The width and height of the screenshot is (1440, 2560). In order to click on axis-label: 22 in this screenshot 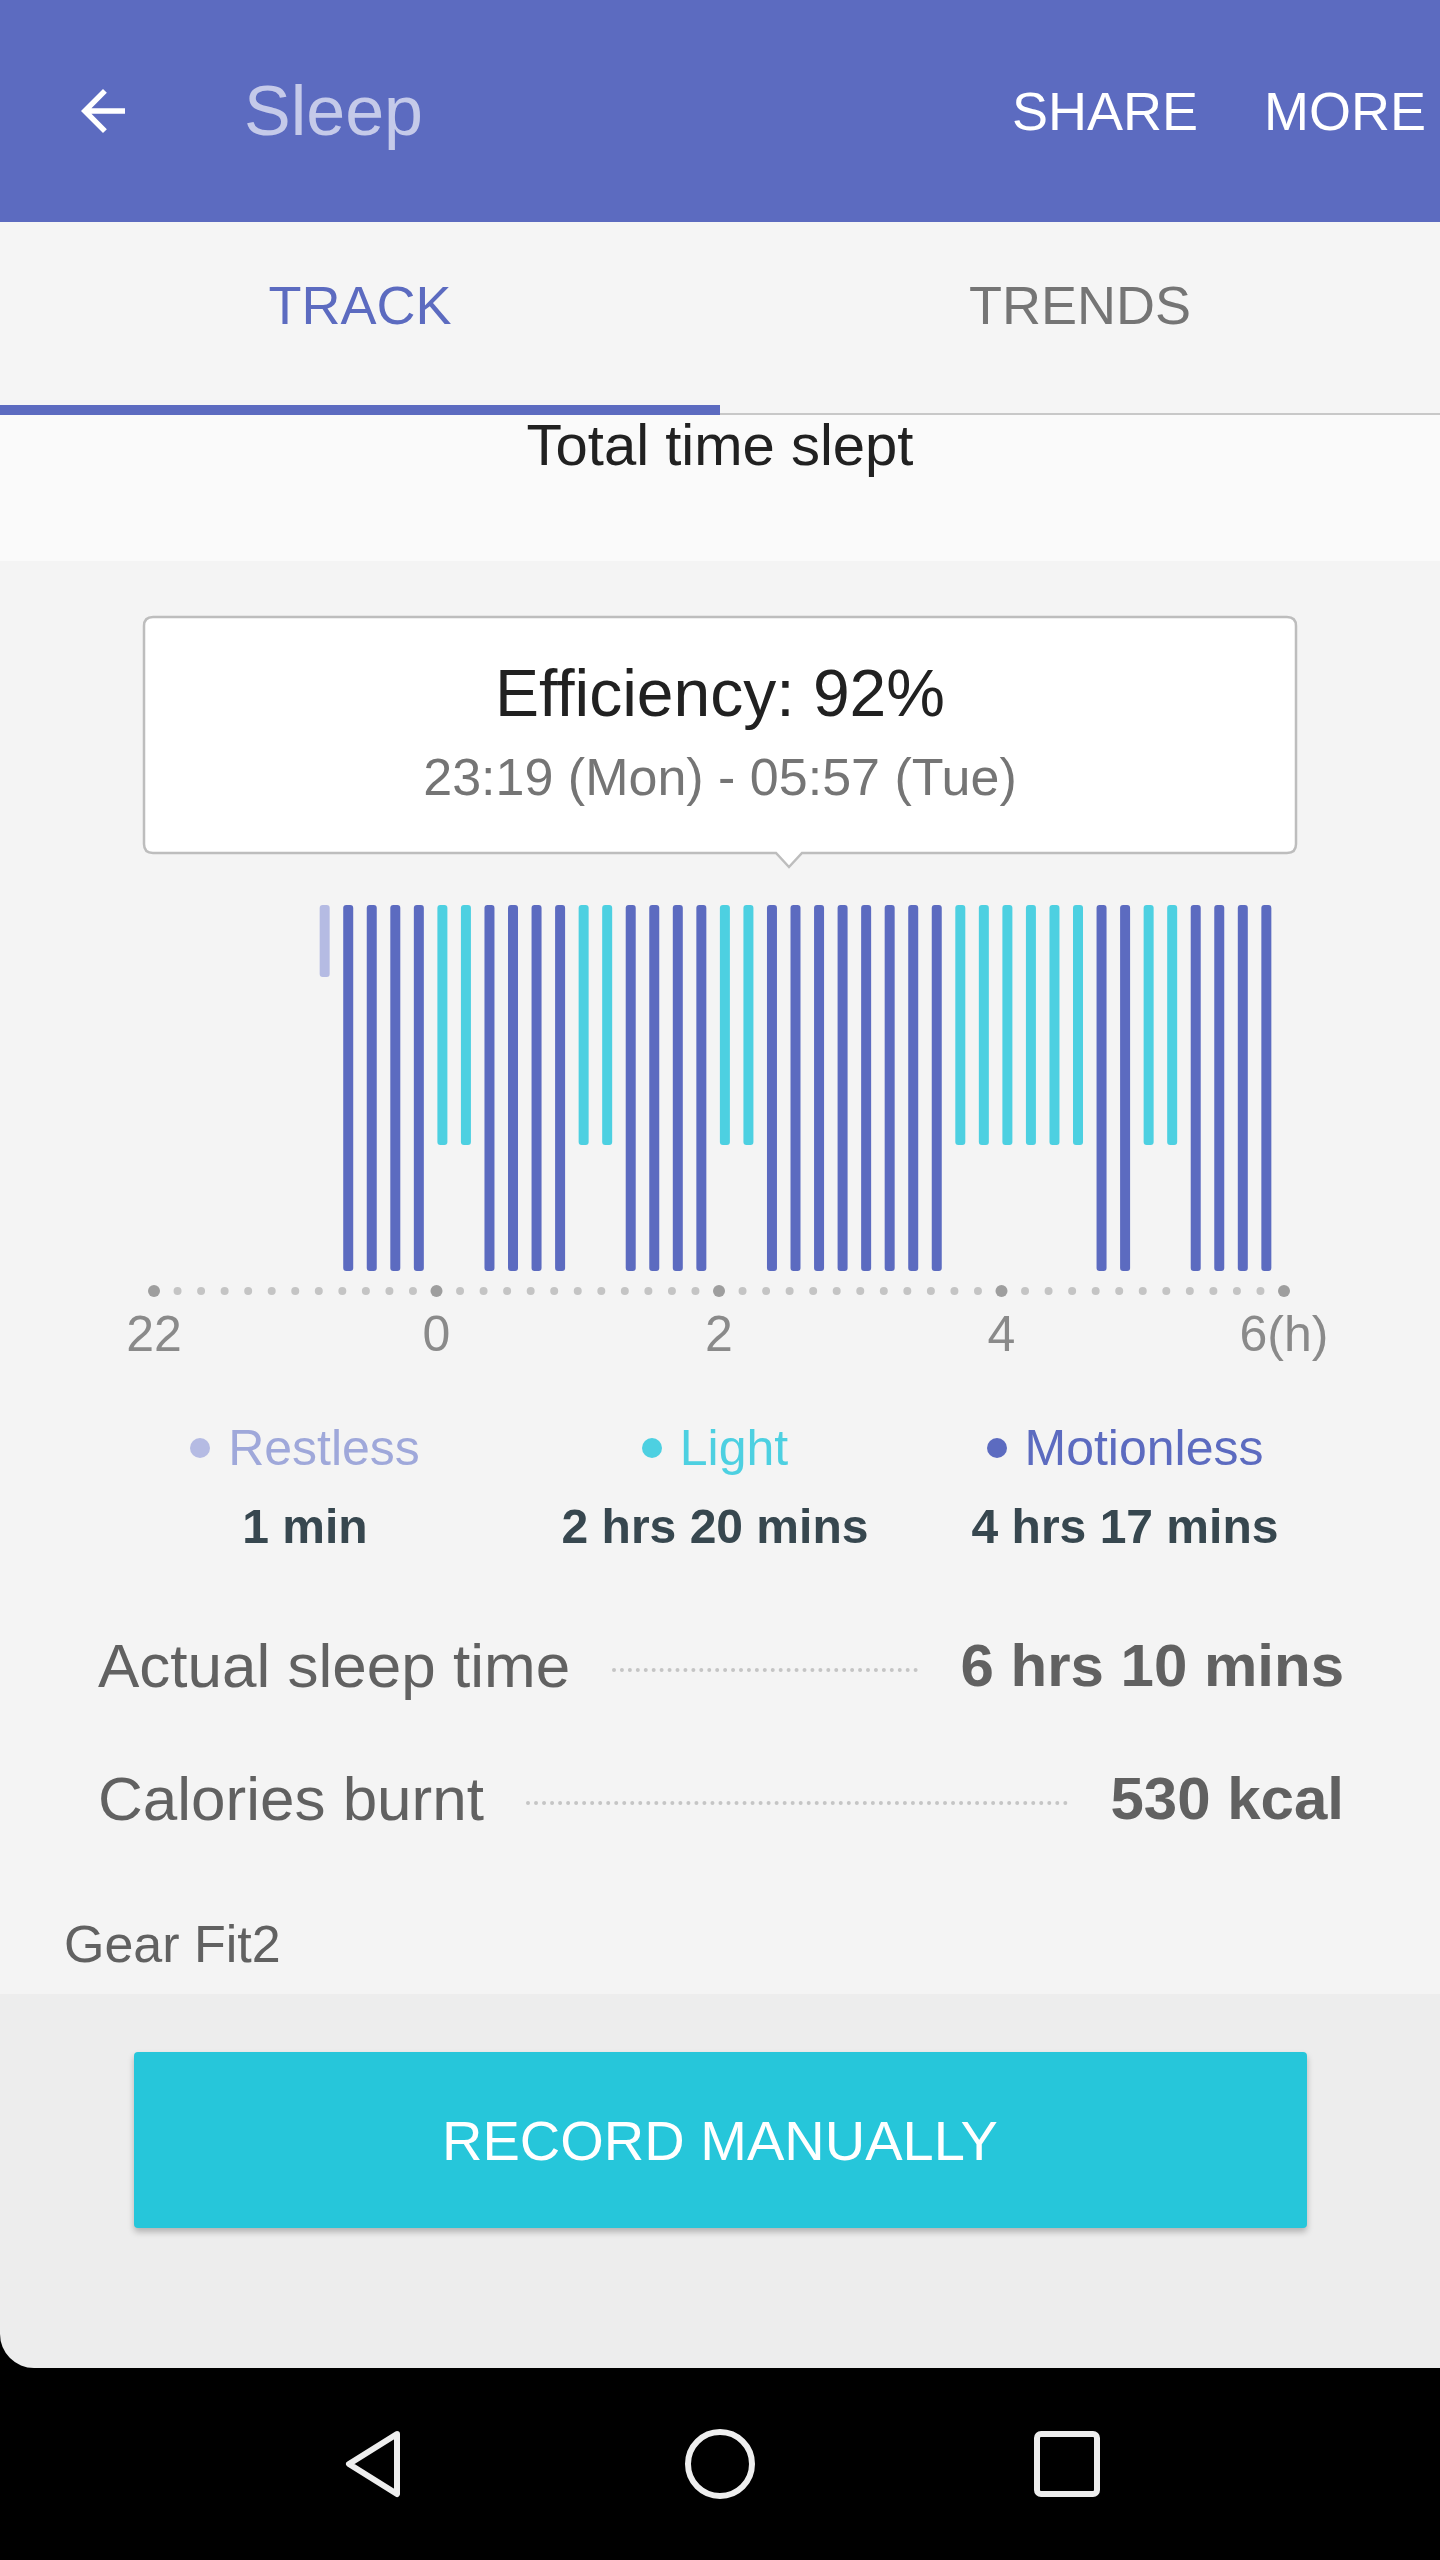, I will do `click(154, 1334)`.